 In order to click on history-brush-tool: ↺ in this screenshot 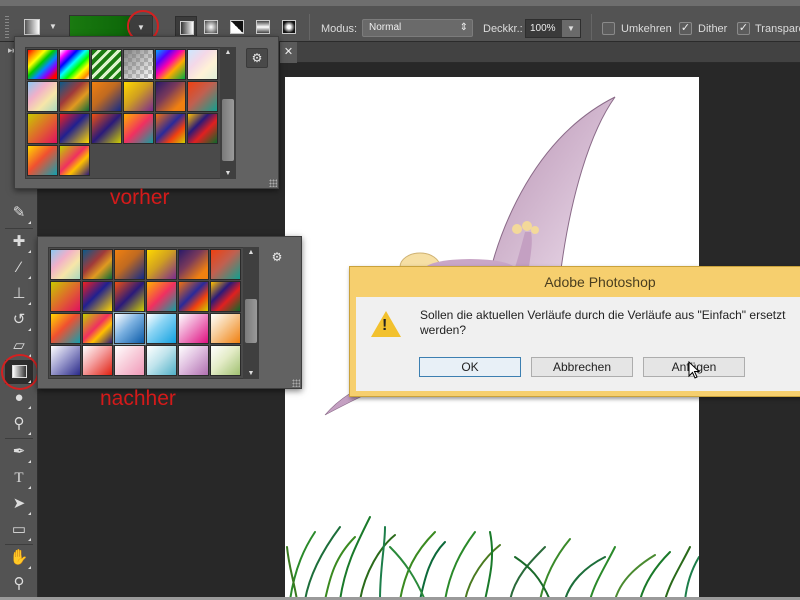, I will do `click(19, 320)`.